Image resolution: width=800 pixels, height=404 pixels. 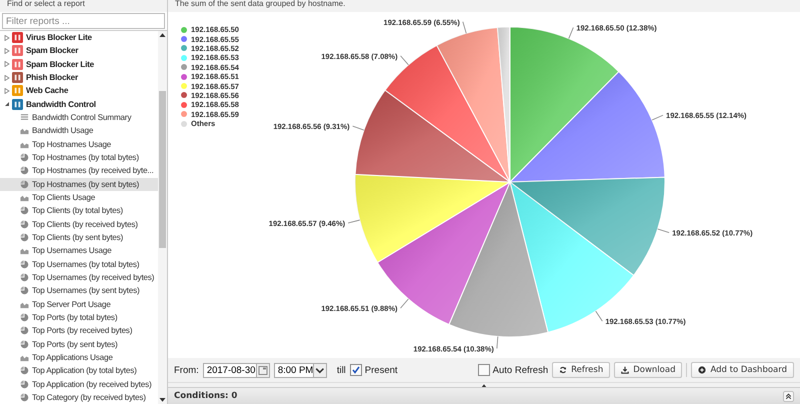 What do you see at coordinates (83, 6) in the screenshot?
I see `panel-title: Find or select a report` at bounding box center [83, 6].